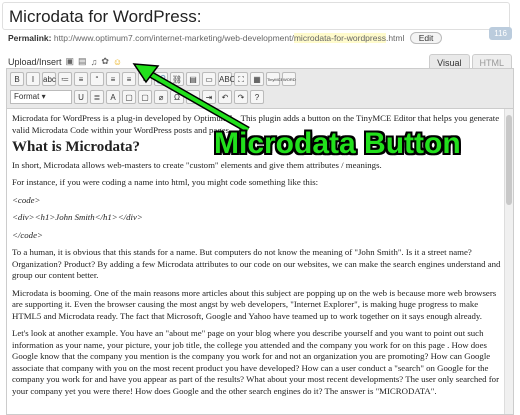 This screenshot has height=415, width=520. What do you see at coordinates (191, 98) in the screenshot?
I see `annotation-arrow` at bounding box center [191, 98].